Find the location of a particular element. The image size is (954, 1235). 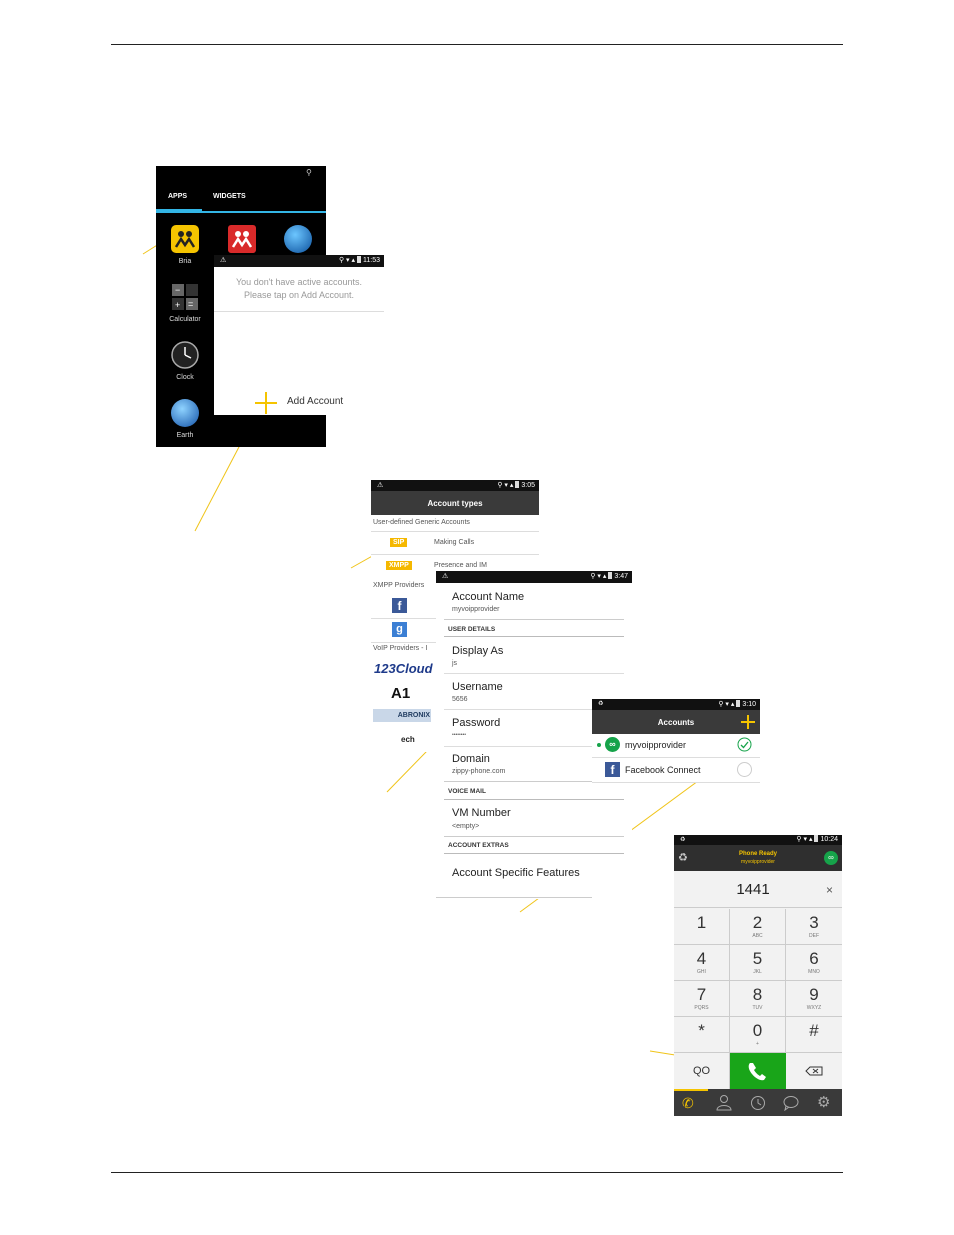

voicemail-button: QO is located at coordinates (702, 1071).